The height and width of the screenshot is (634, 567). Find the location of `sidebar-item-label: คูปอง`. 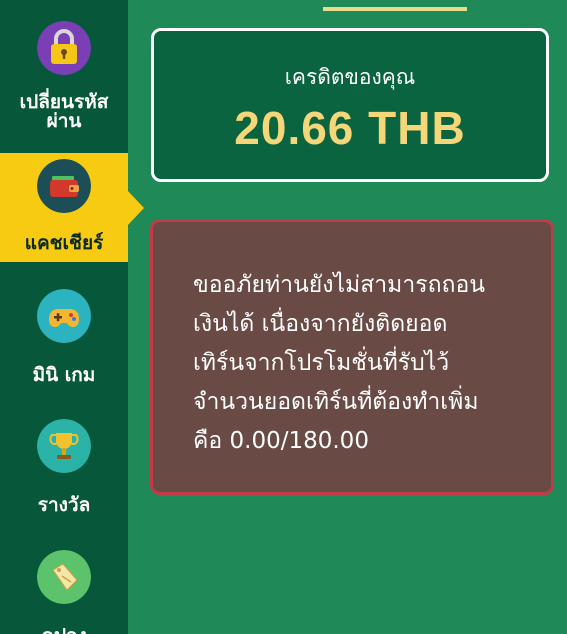

sidebar-item-label: คูปอง is located at coordinates (64, 630).